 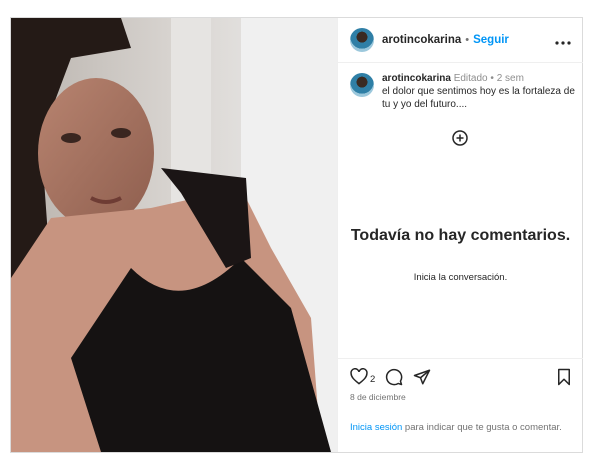 I want to click on more-options-icon-svg, so click(x=563, y=43).